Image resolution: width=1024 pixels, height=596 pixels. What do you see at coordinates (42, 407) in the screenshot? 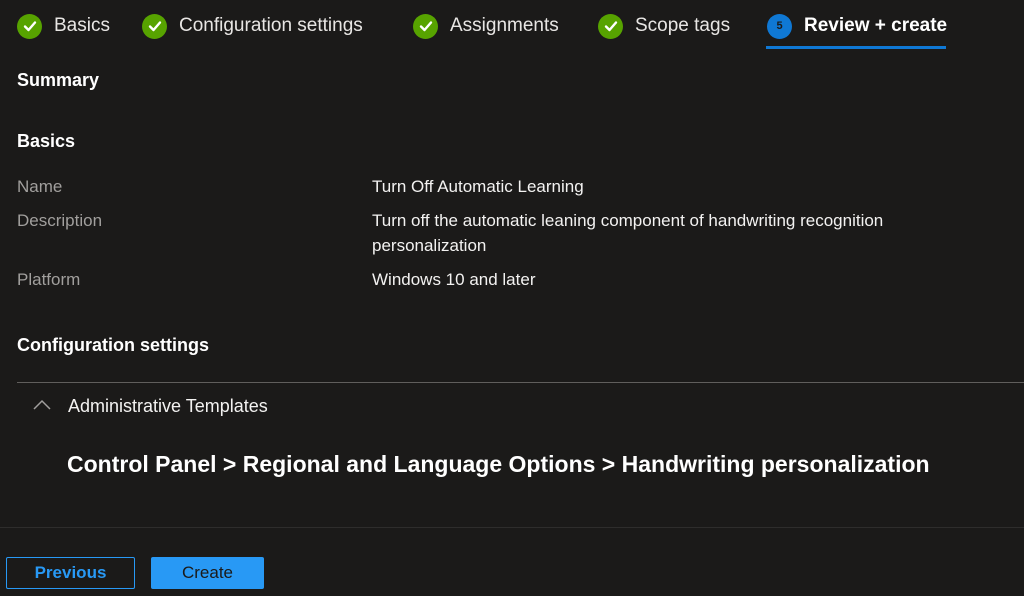
I see `chevron-up-icon` at bounding box center [42, 407].